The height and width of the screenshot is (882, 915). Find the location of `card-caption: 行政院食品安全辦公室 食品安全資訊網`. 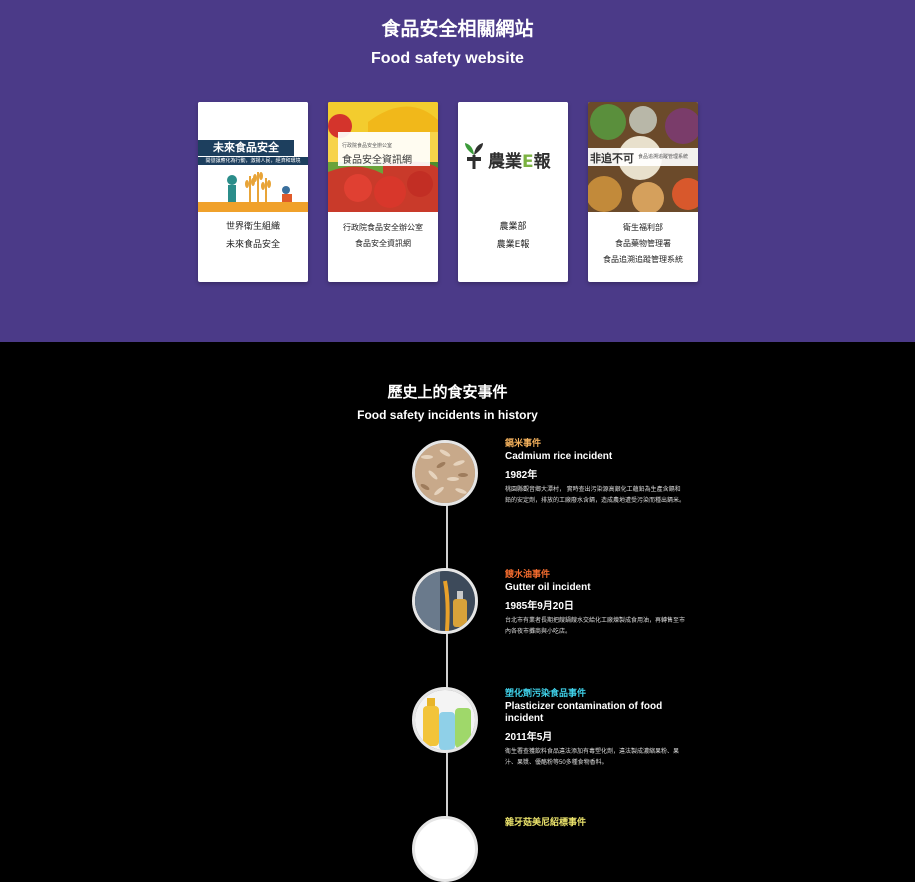

card-caption: 行政院食品安全辦公室 食品安全資訊網 is located at coordinates (383, 235).